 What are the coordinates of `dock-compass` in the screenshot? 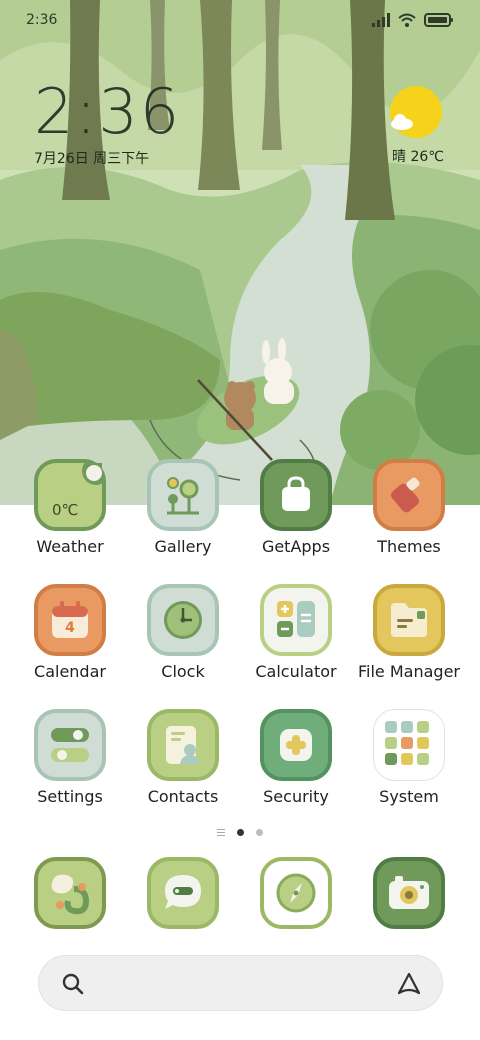 It's located at (296, 893).